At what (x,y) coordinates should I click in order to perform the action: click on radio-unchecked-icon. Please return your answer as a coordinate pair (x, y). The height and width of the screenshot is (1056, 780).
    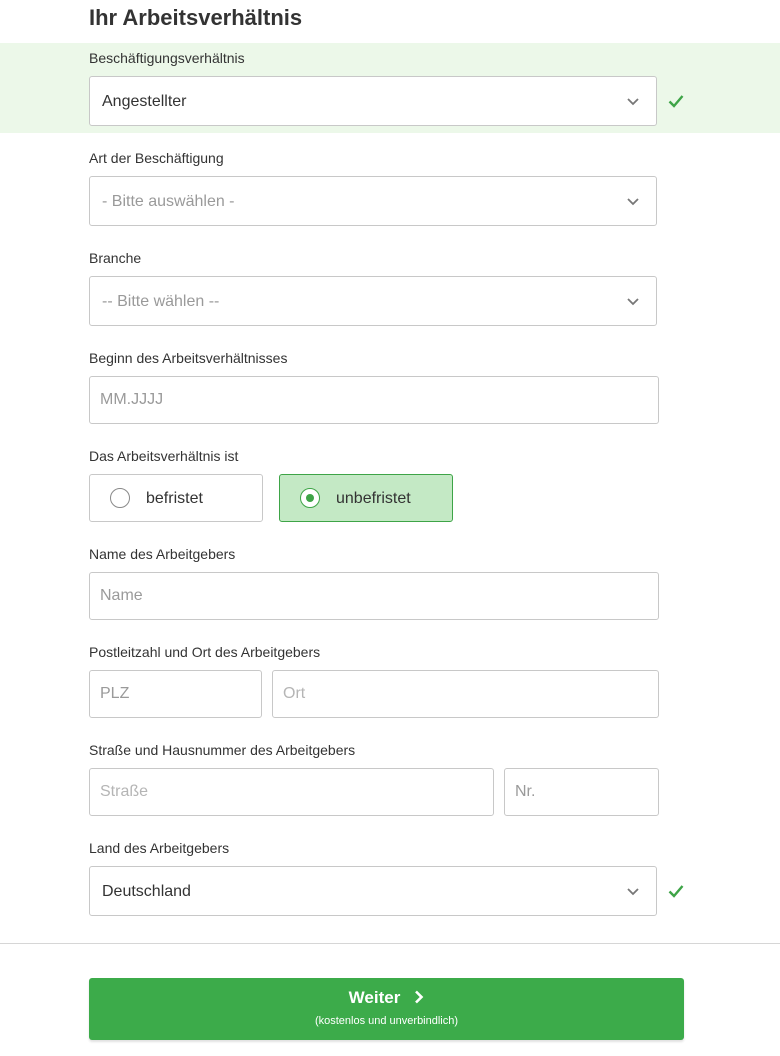
    Looking at the image, I should click on (120, 498).